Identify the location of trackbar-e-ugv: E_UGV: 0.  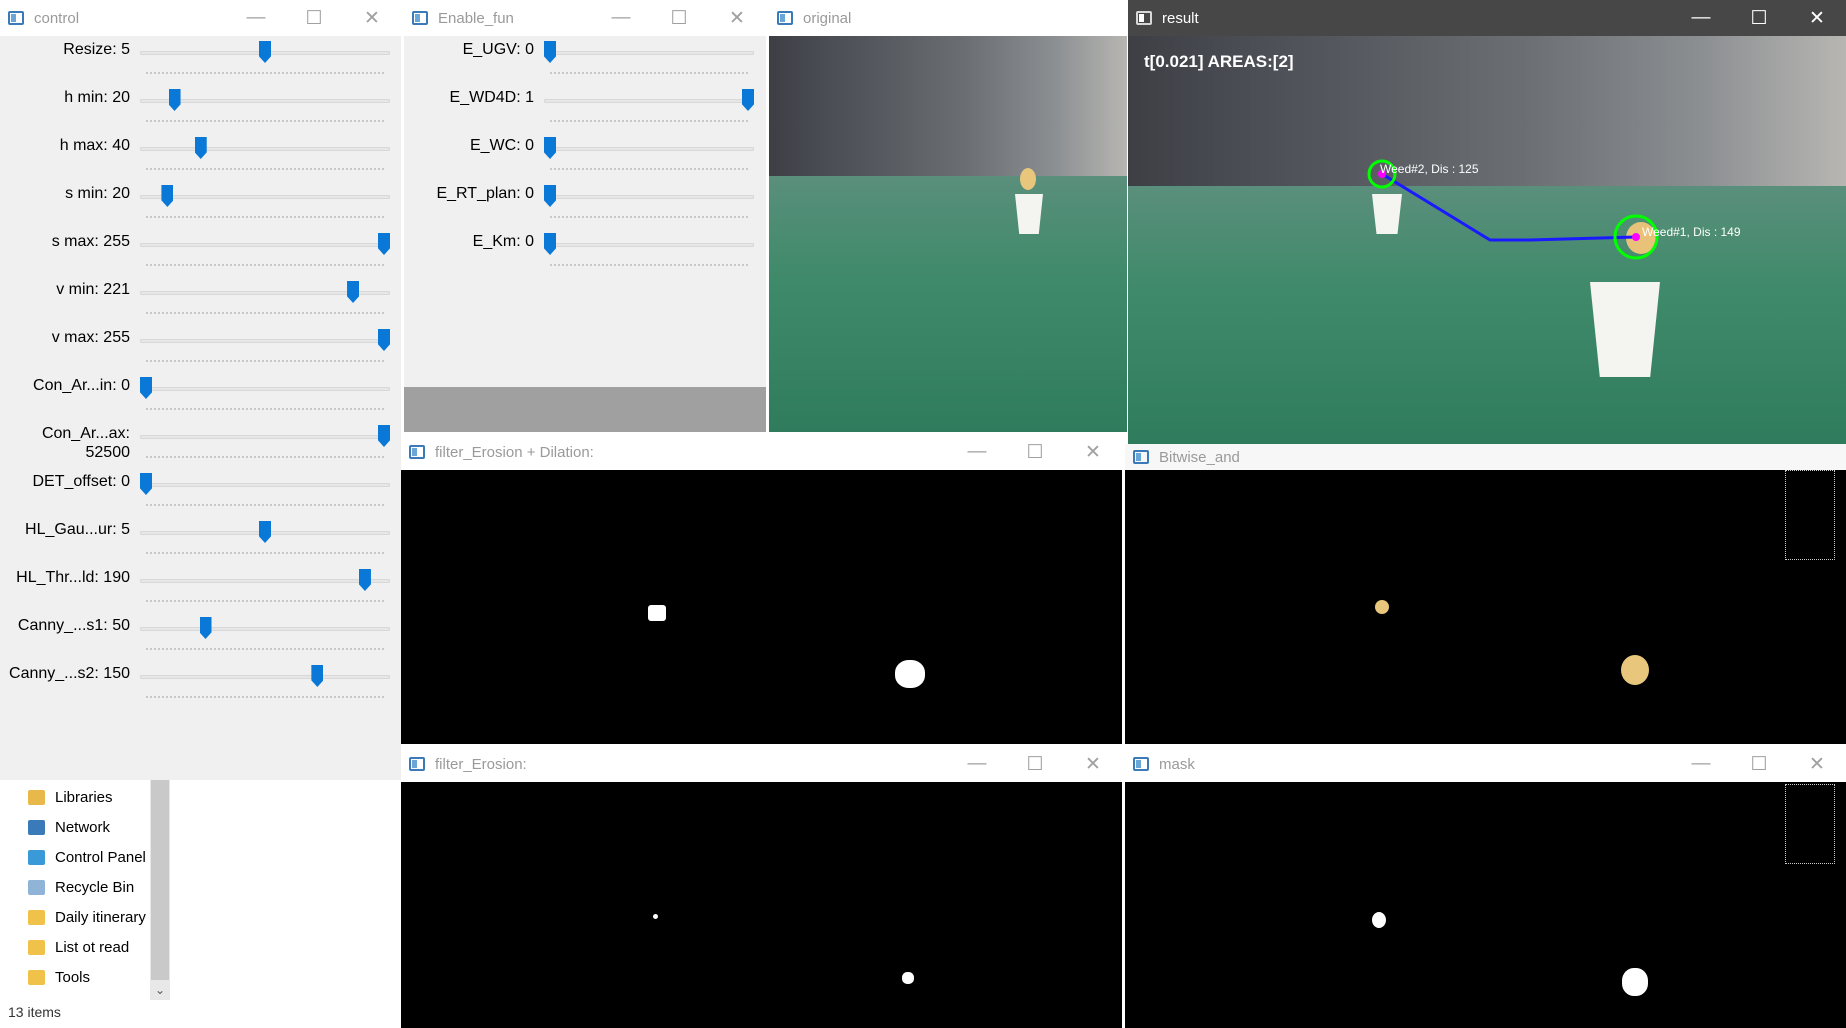
(585, 60).